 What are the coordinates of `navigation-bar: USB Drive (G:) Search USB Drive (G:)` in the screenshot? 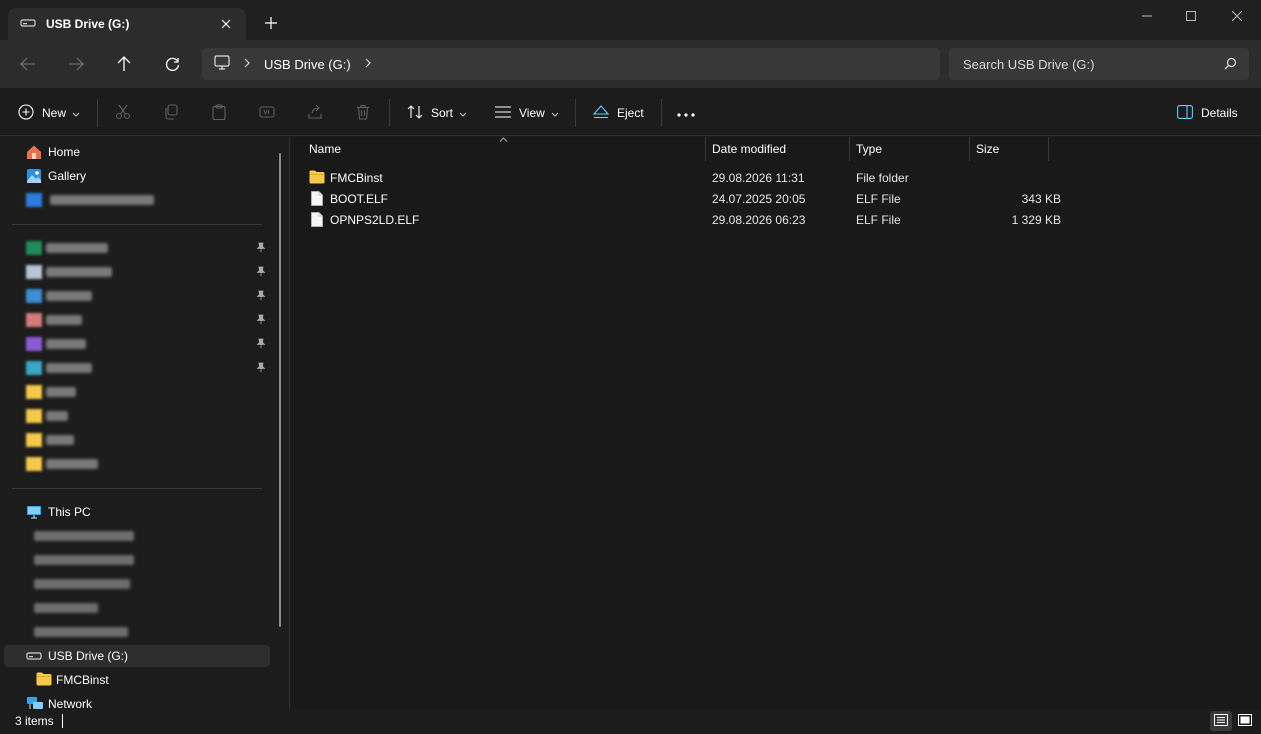 It's located at (630, 64).